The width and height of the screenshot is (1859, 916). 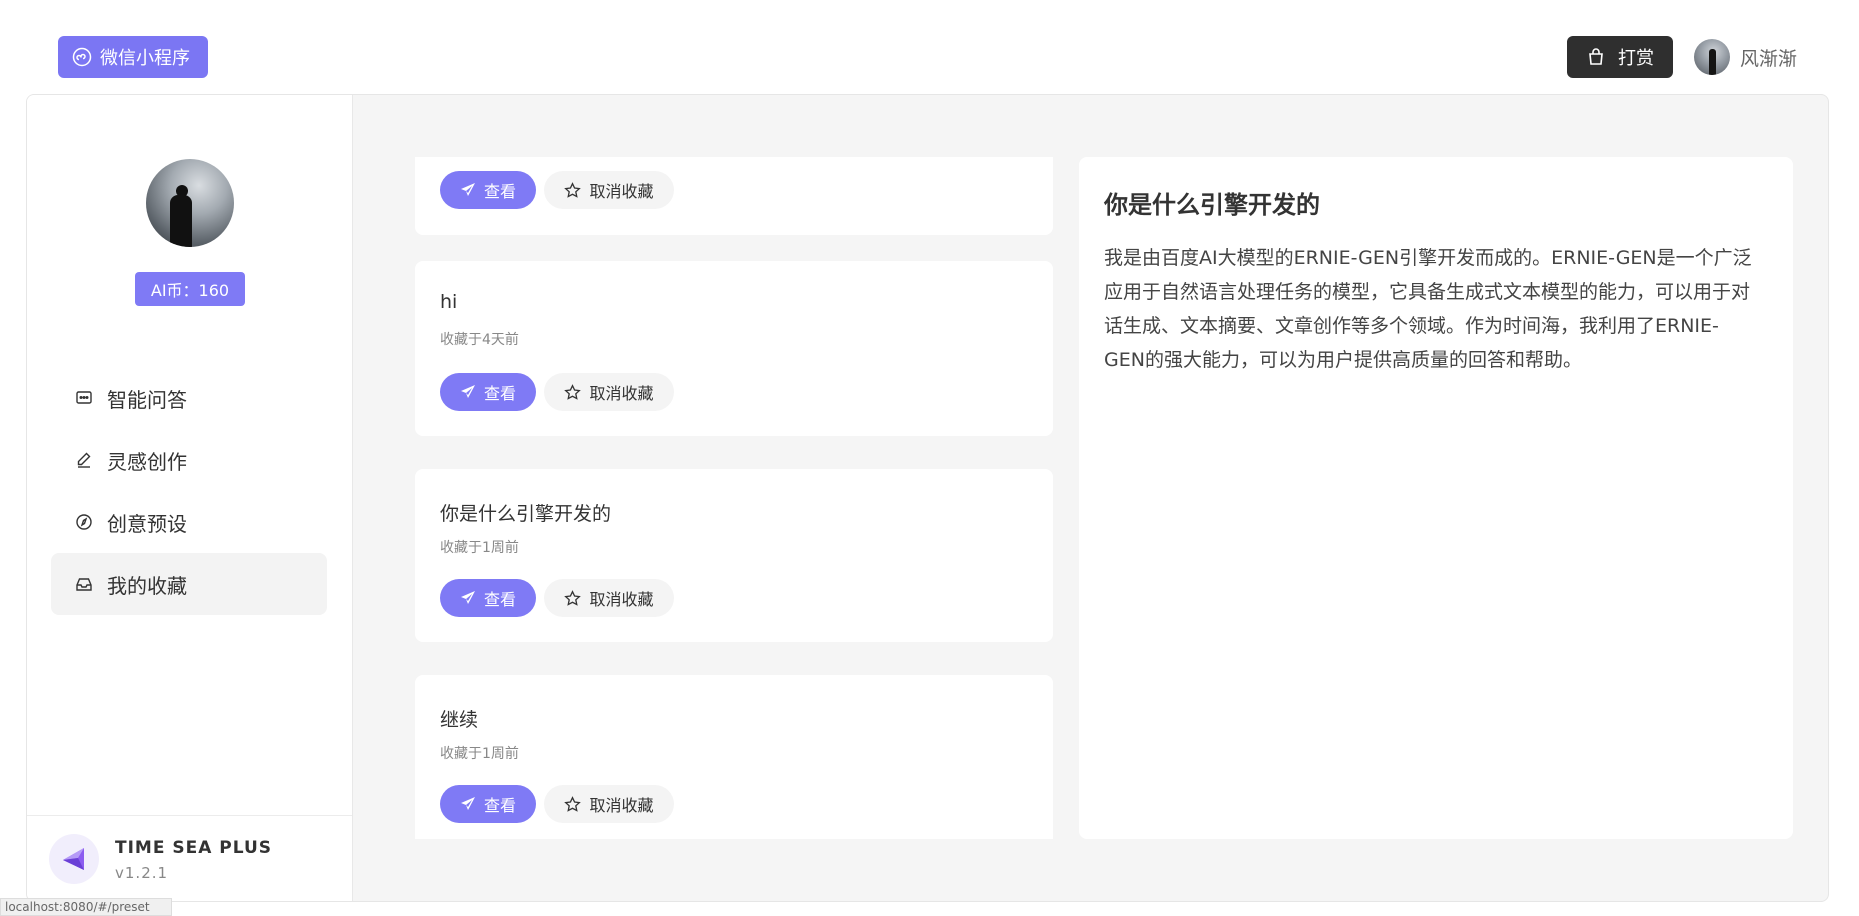 I want to click on card-title: 你是什么引擎开发的, so click(x=526, y=514).